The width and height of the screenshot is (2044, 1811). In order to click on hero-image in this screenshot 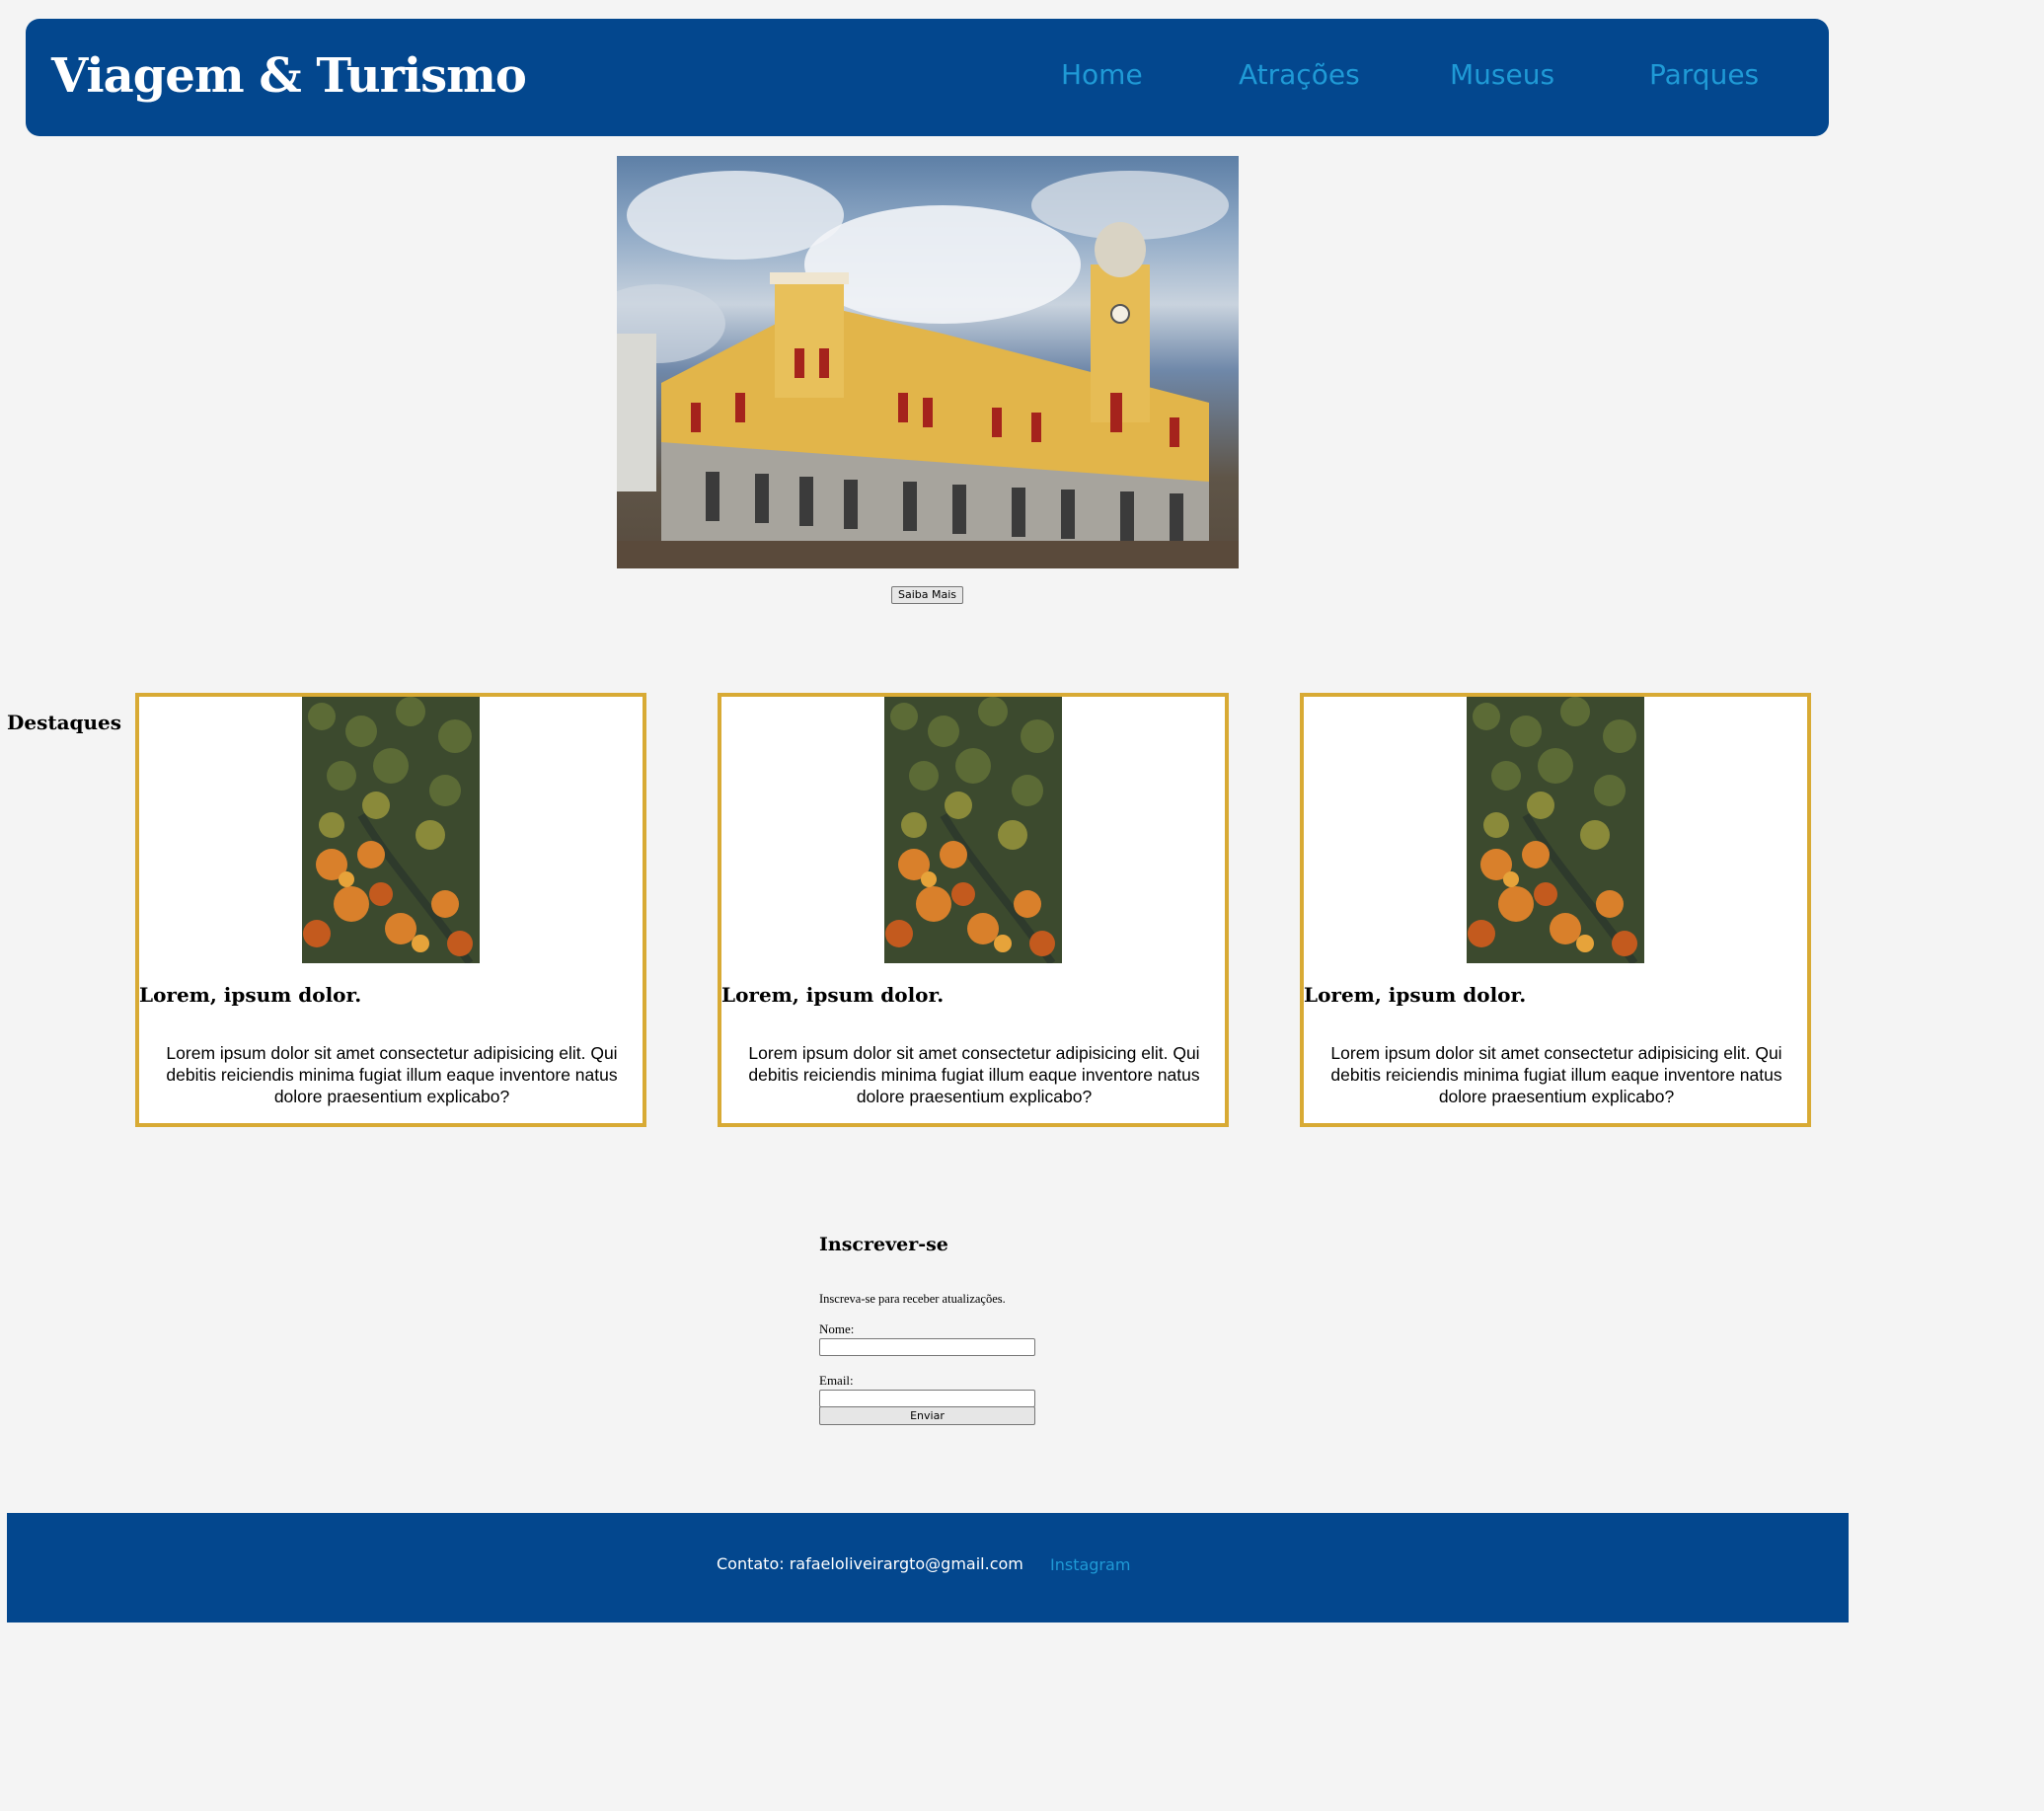, I will do `click(928, 362)`.